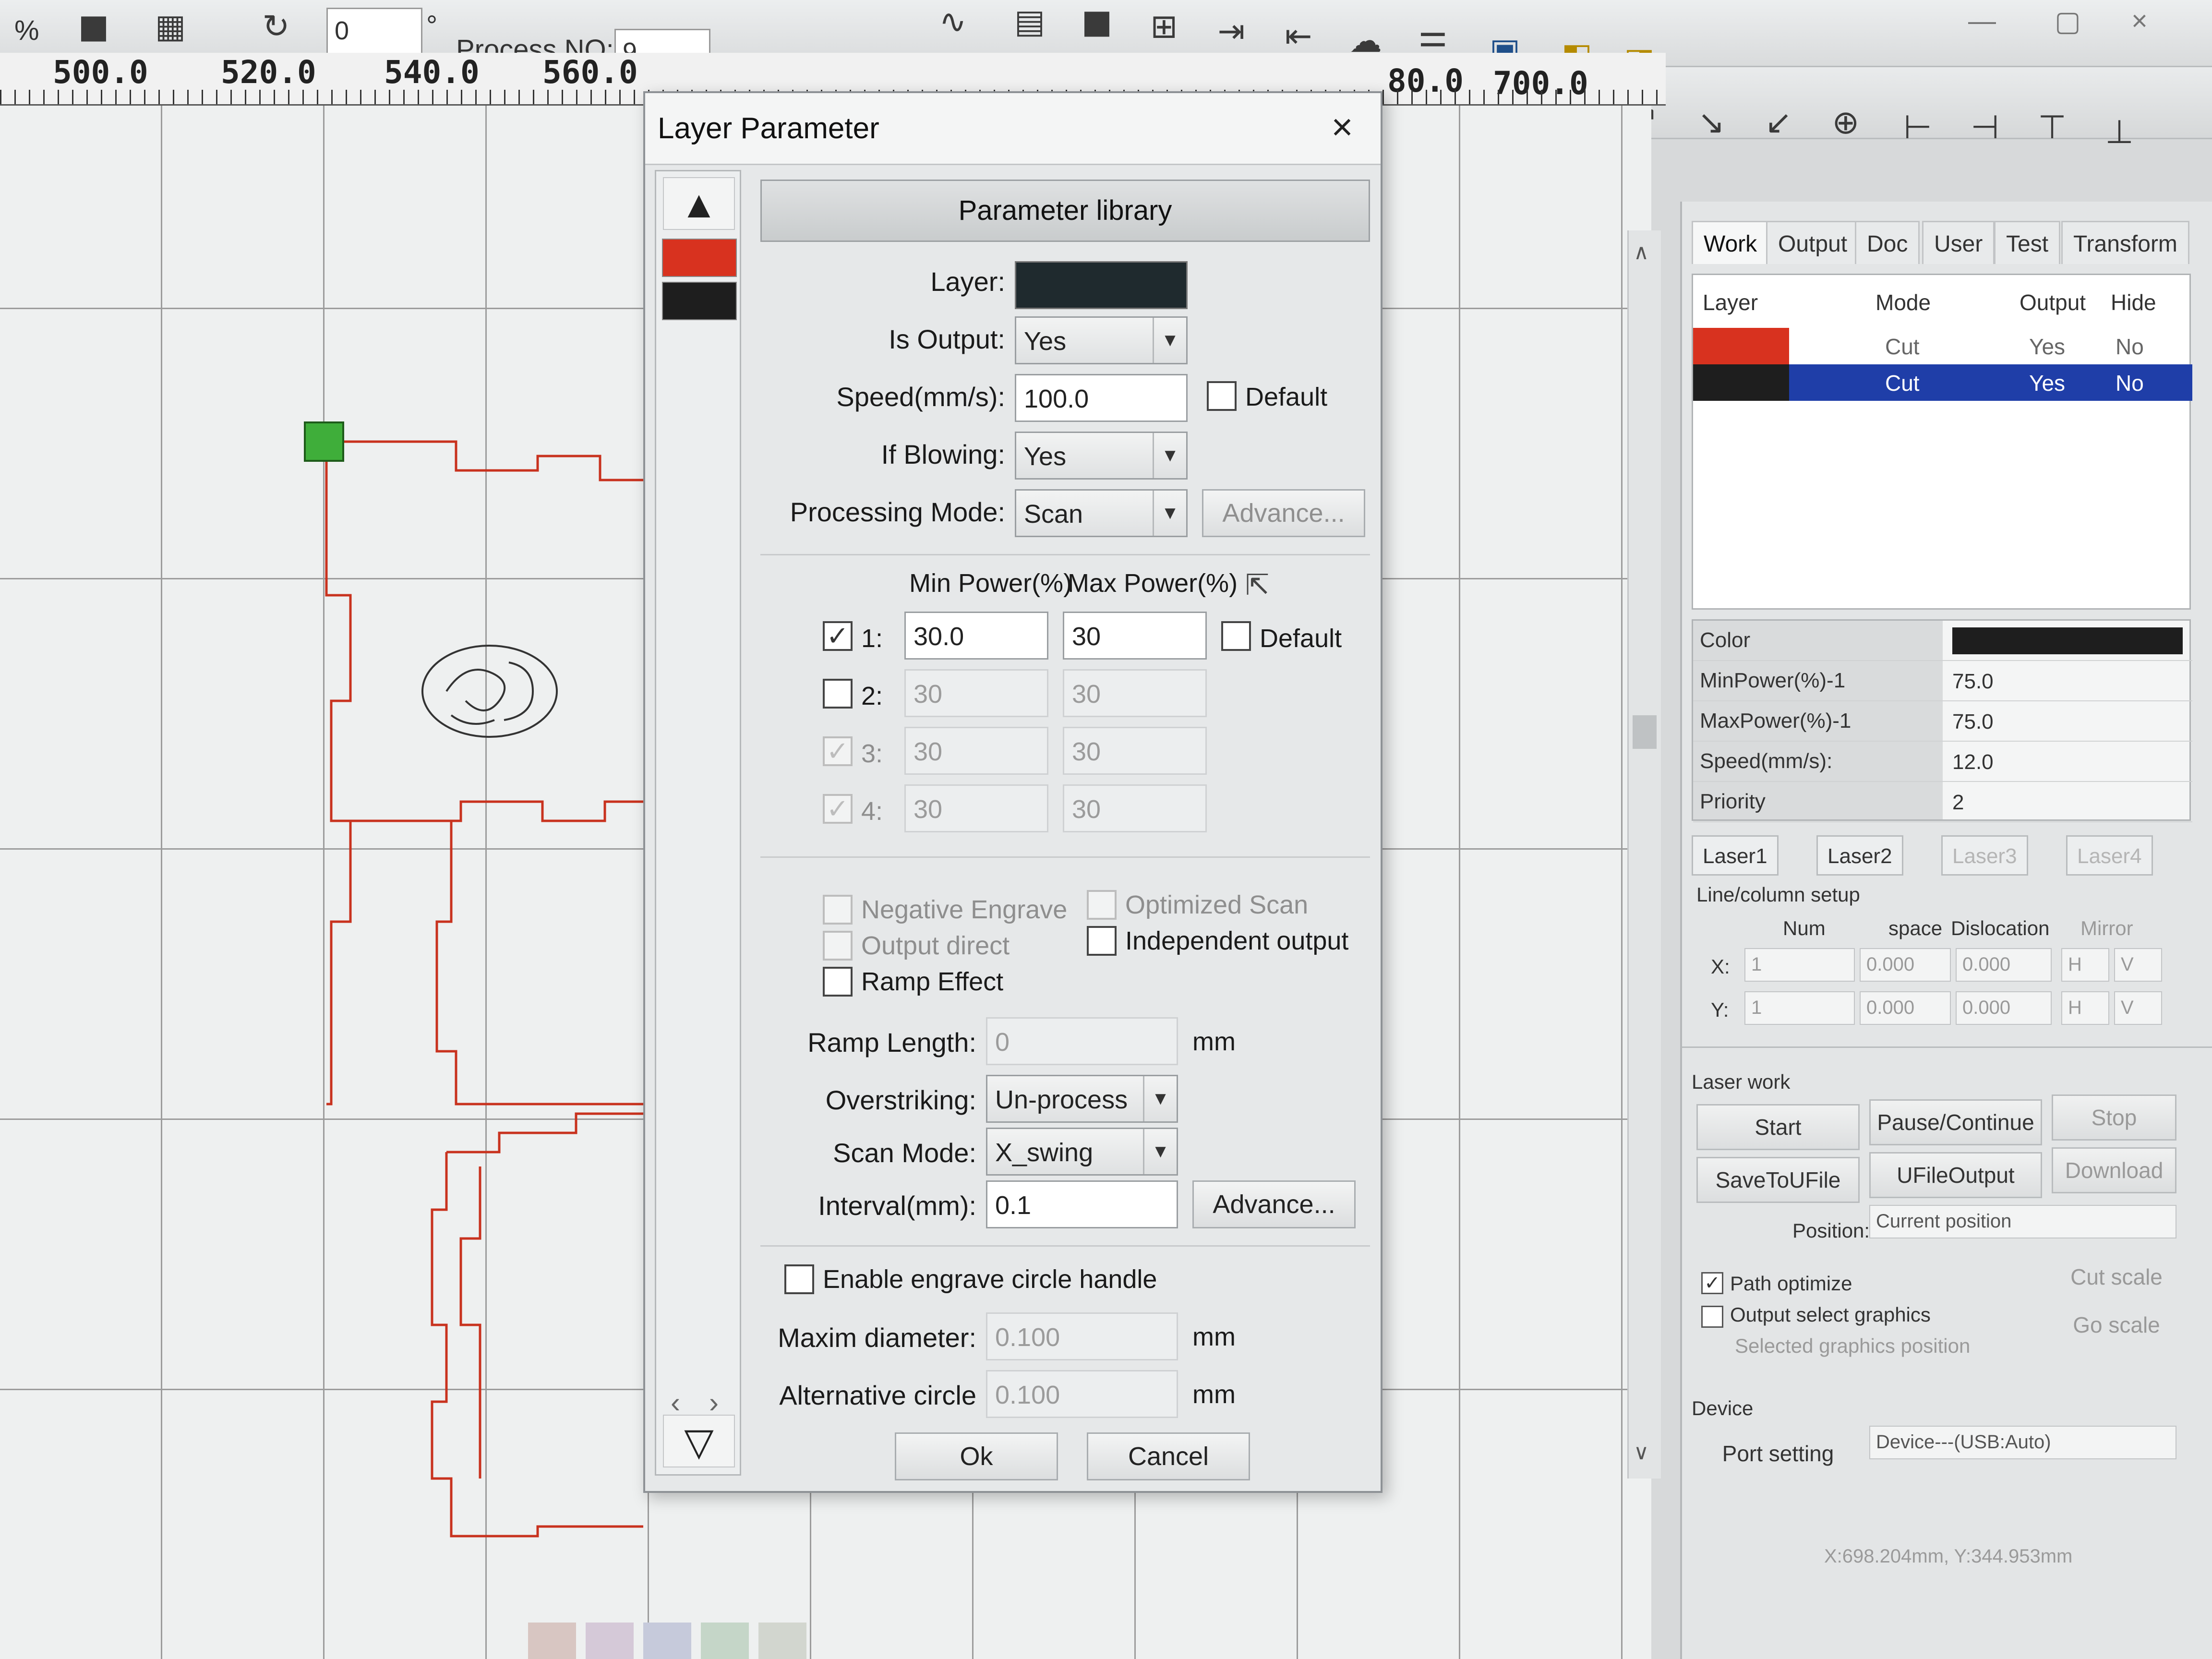  Describe the element at coordinates (1082, 1099) in the screenshot. I see `overstriking-select: Un-process ▼` at that location.